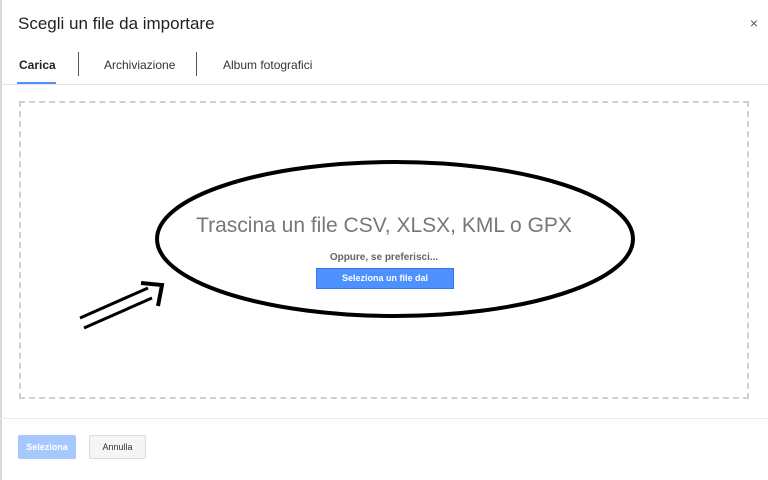 This screenshot has width=768, height=480. What do you see at coordinates (47, 447) in the screenshot?
I see `select-button: Seleziona` at bounding box center [47, 447].